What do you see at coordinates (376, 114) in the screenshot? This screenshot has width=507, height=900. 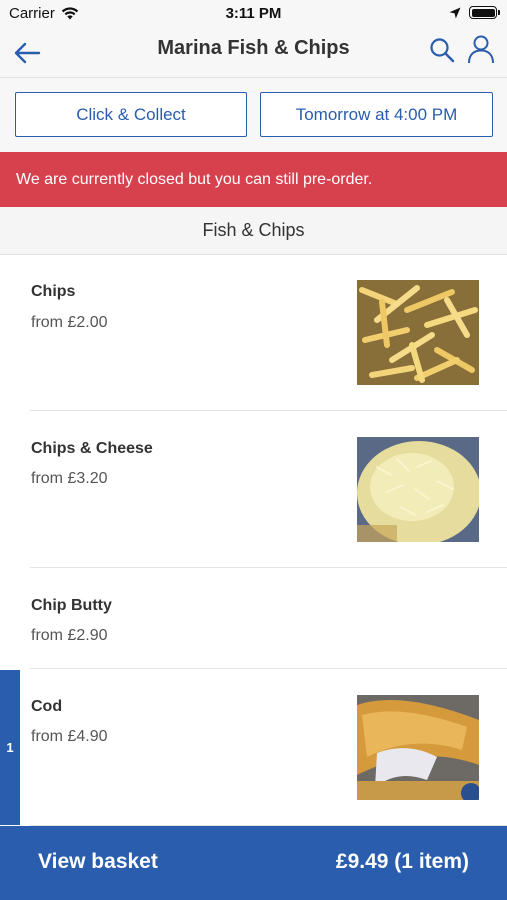 I see `order-time-button: Tomorrow at 4:00 PM` at bounding box center [376, 114].